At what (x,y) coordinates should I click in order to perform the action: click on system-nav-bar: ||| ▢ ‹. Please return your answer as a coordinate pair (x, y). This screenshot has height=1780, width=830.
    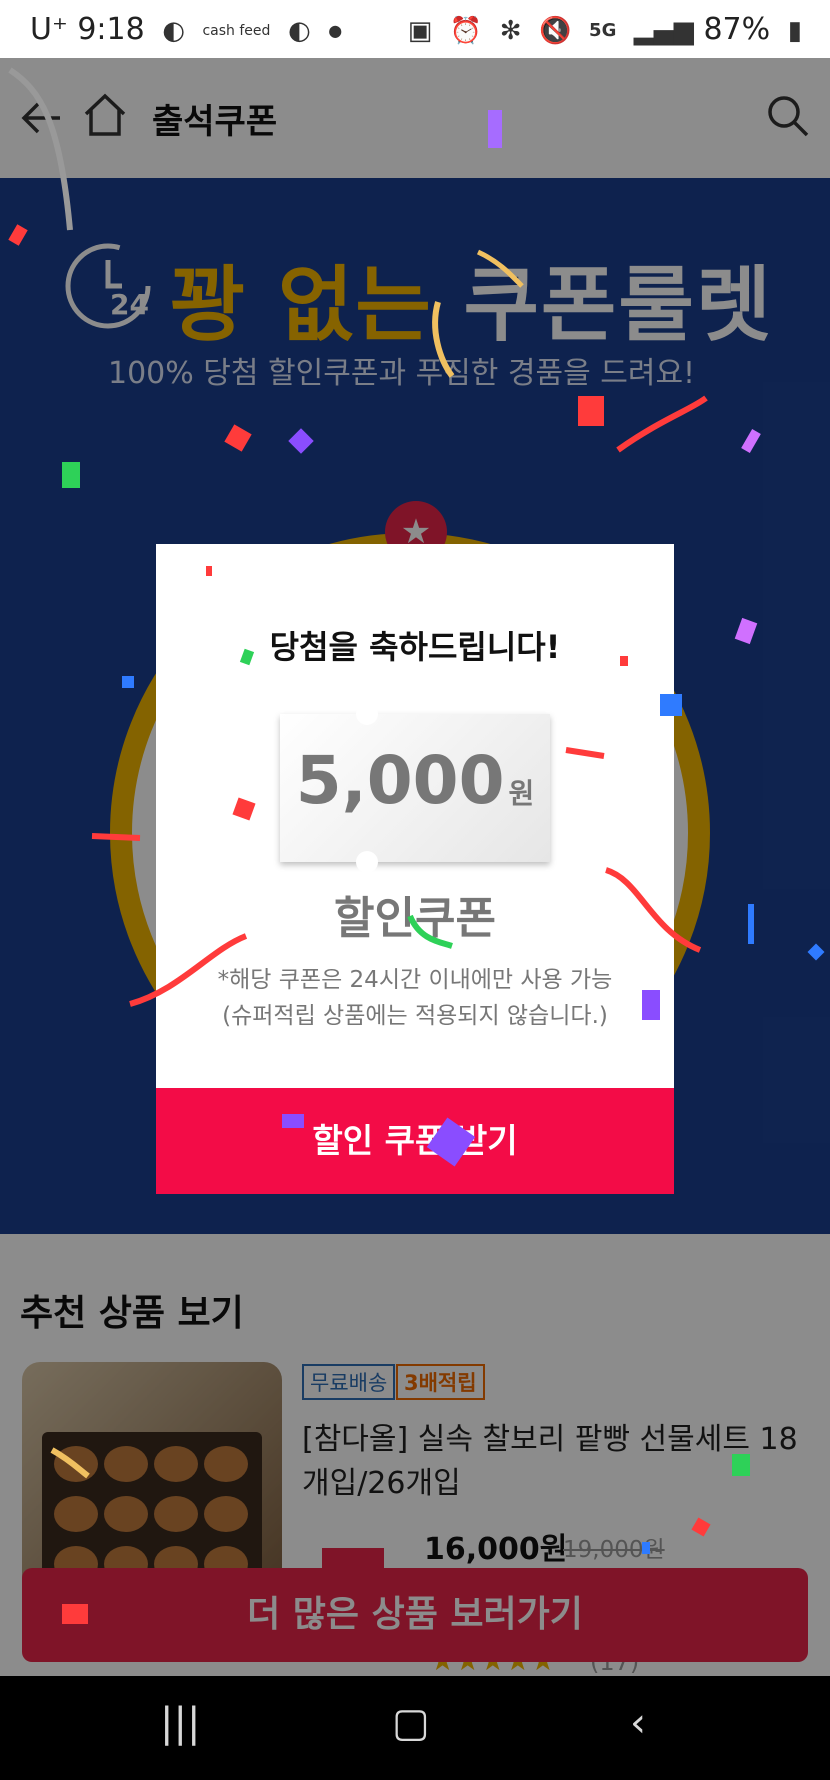
    Looking at the image, I should click on (415, 1728).